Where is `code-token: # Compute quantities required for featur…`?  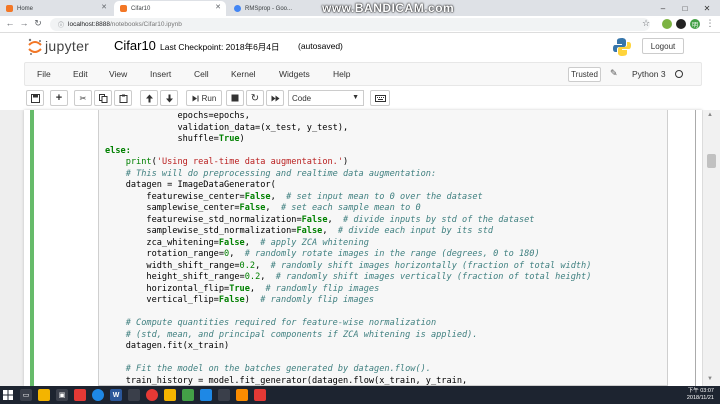 code-token: # Compute quantities required for featur… is located at coordinates (281, 323).